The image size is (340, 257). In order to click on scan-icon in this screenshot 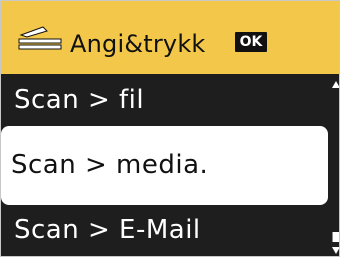, I will do `click(40, 38)`.